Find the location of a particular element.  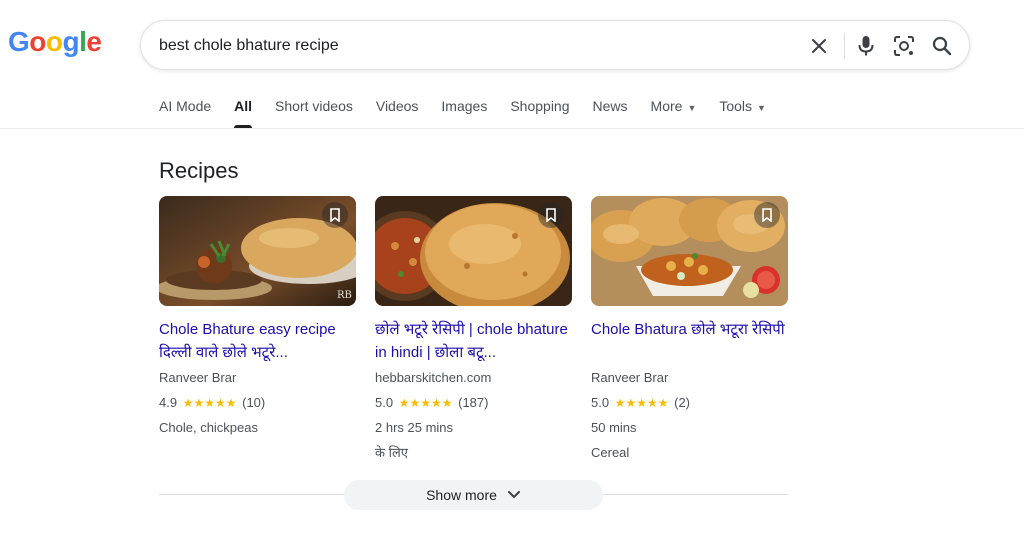

recipe-title-link: Chole Bhatura छोले भटूरा रेसिपी is located at coordinates (689, 341).